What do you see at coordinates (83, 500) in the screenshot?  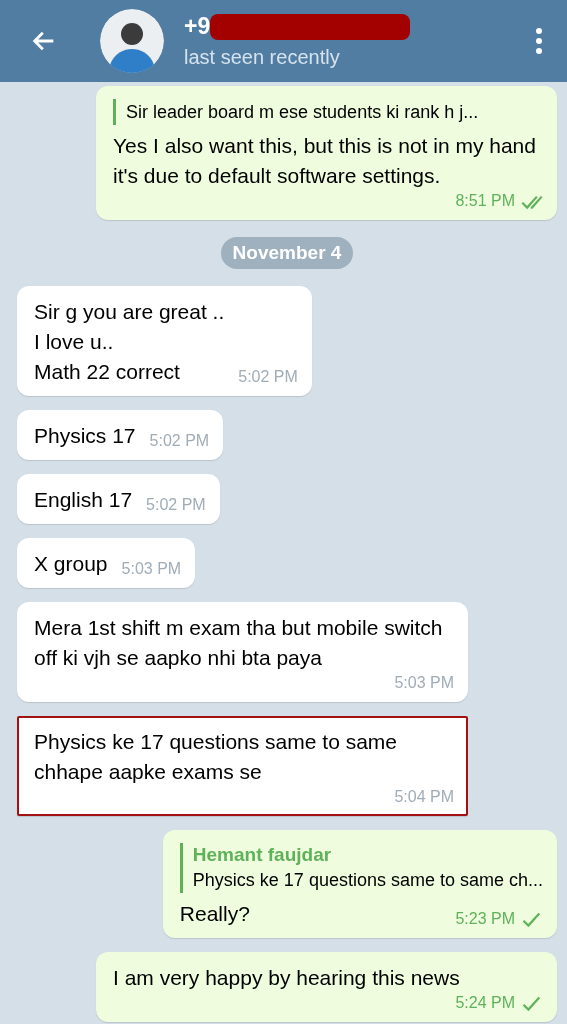 I see `message-text: English 17` at bounding box center [83, 500].